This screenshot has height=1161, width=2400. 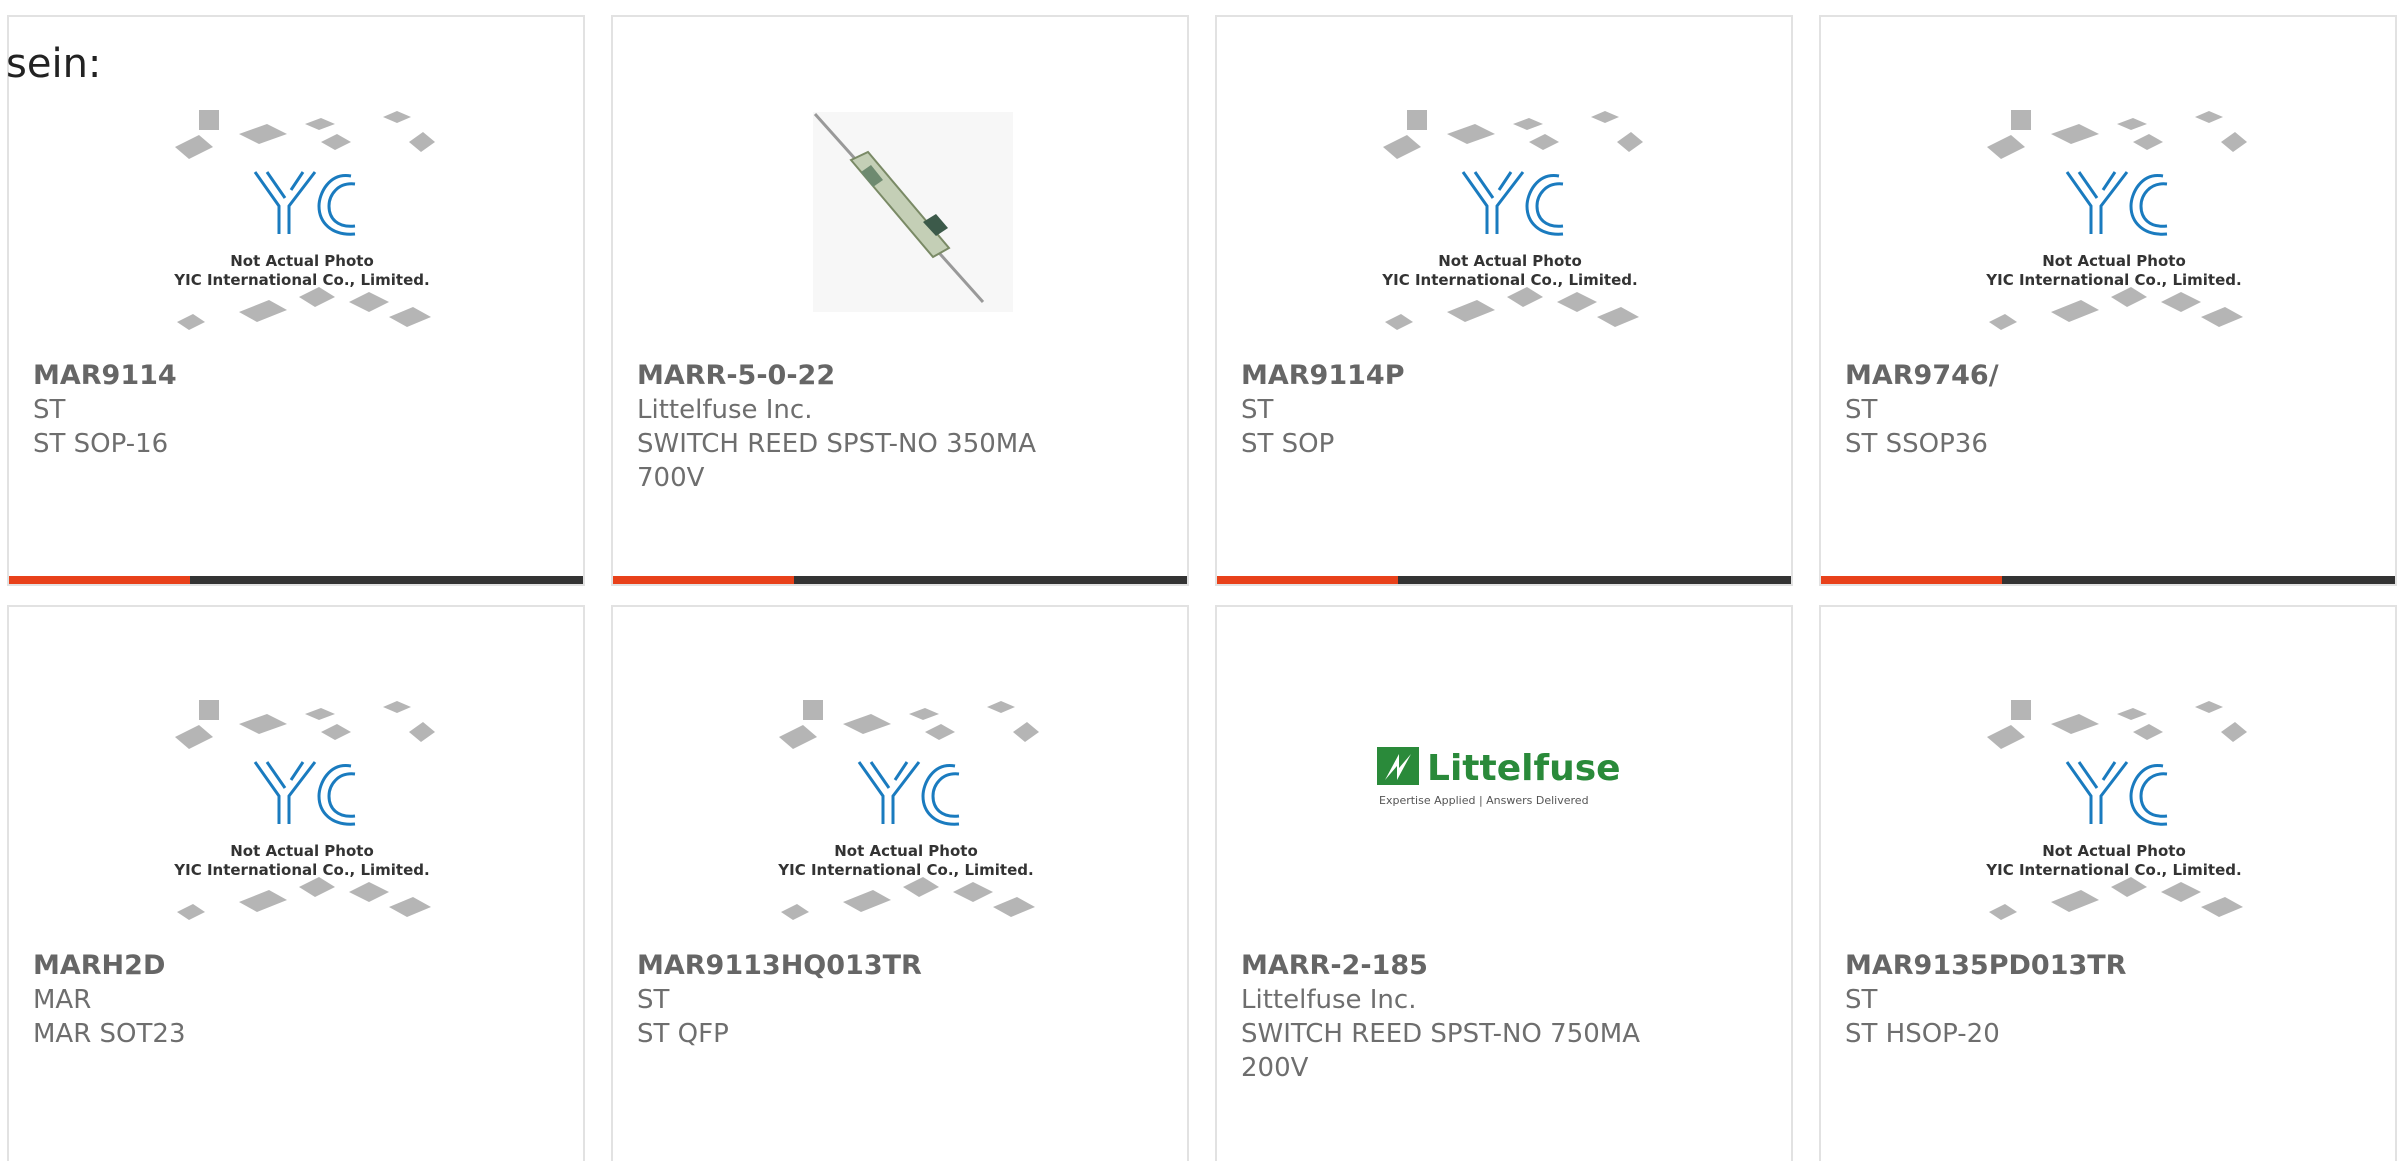 What do you see at coordinates (2105, 966) in the screenshot?
I see `part-number: MAR9135PD013TR` at bounding box center [2105, 966].